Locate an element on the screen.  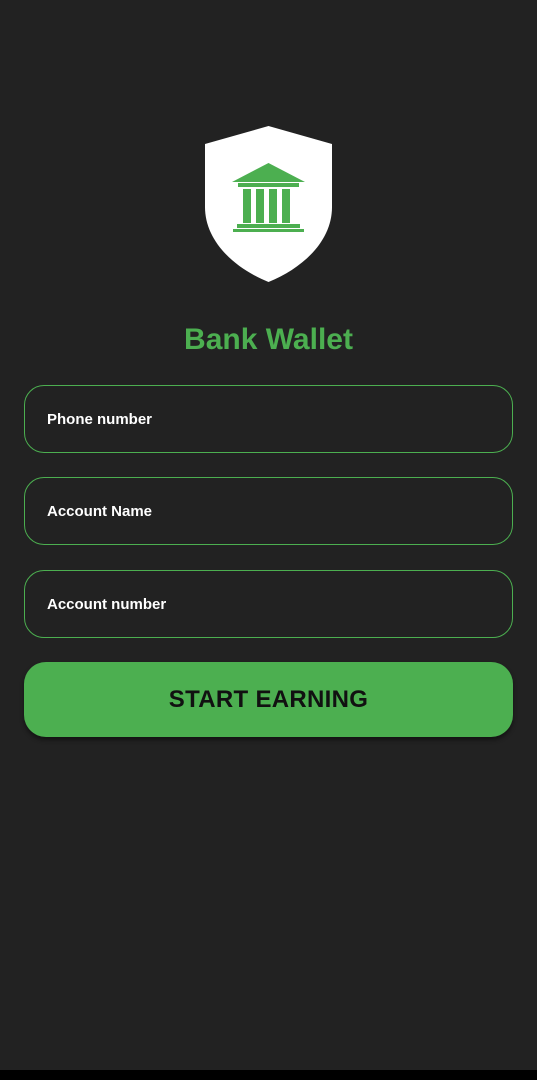
account-name-field is located at coordinates (268, 511).